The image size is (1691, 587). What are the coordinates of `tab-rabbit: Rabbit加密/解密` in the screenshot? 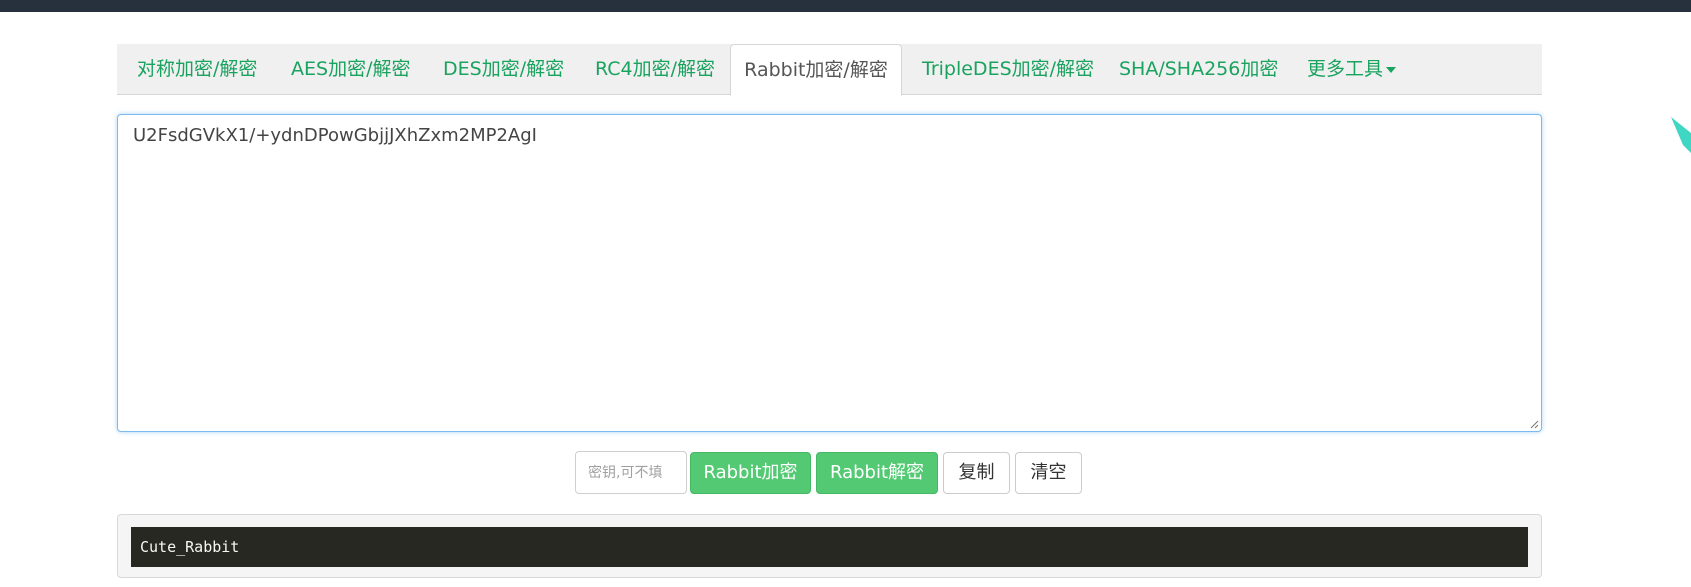 It's located at (816, 70).